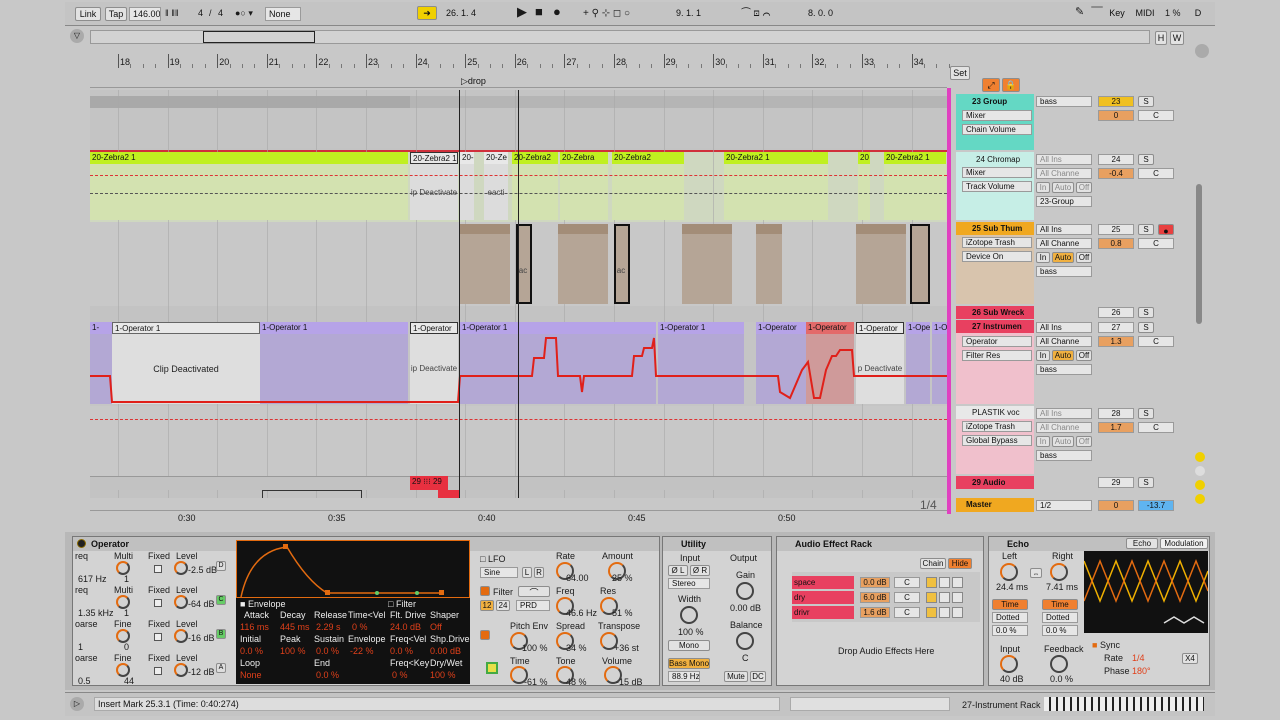  What do you see at coordinates (1146, 327) in the screenshot?
I see `solo-button: S` at bounding box center [1146, 327].